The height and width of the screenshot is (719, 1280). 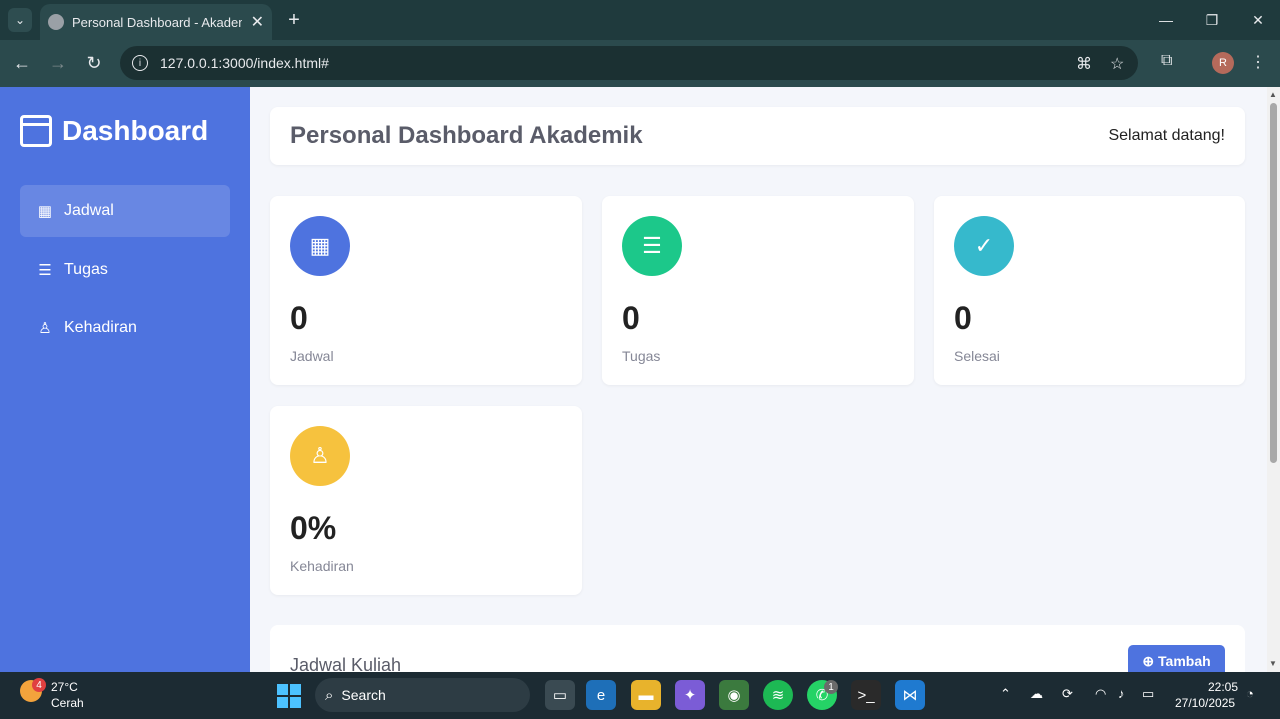 What do you see at coordinates (140, 63) in the screenshot?
I see `site-info-icon: i` at bounding box center [140, 63].